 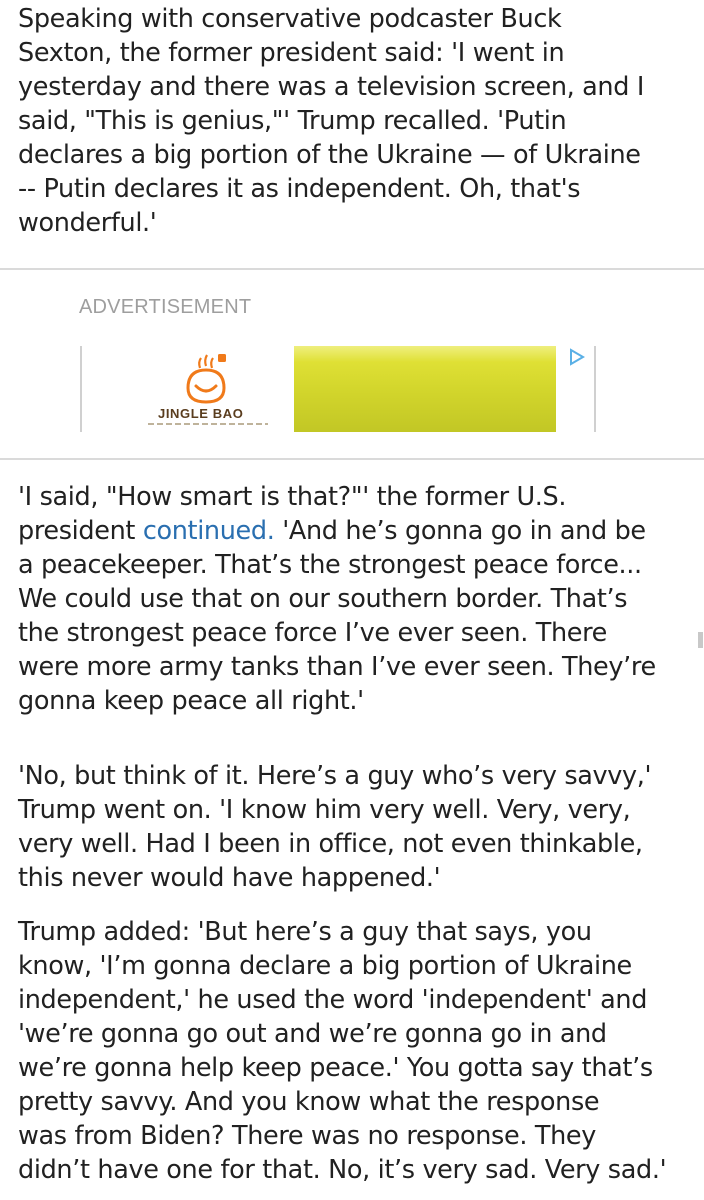 What do you see at coordinates (577, 357) in the screenshot?
I see `ad-choices-play-icon` at bounding box center [577, 357].